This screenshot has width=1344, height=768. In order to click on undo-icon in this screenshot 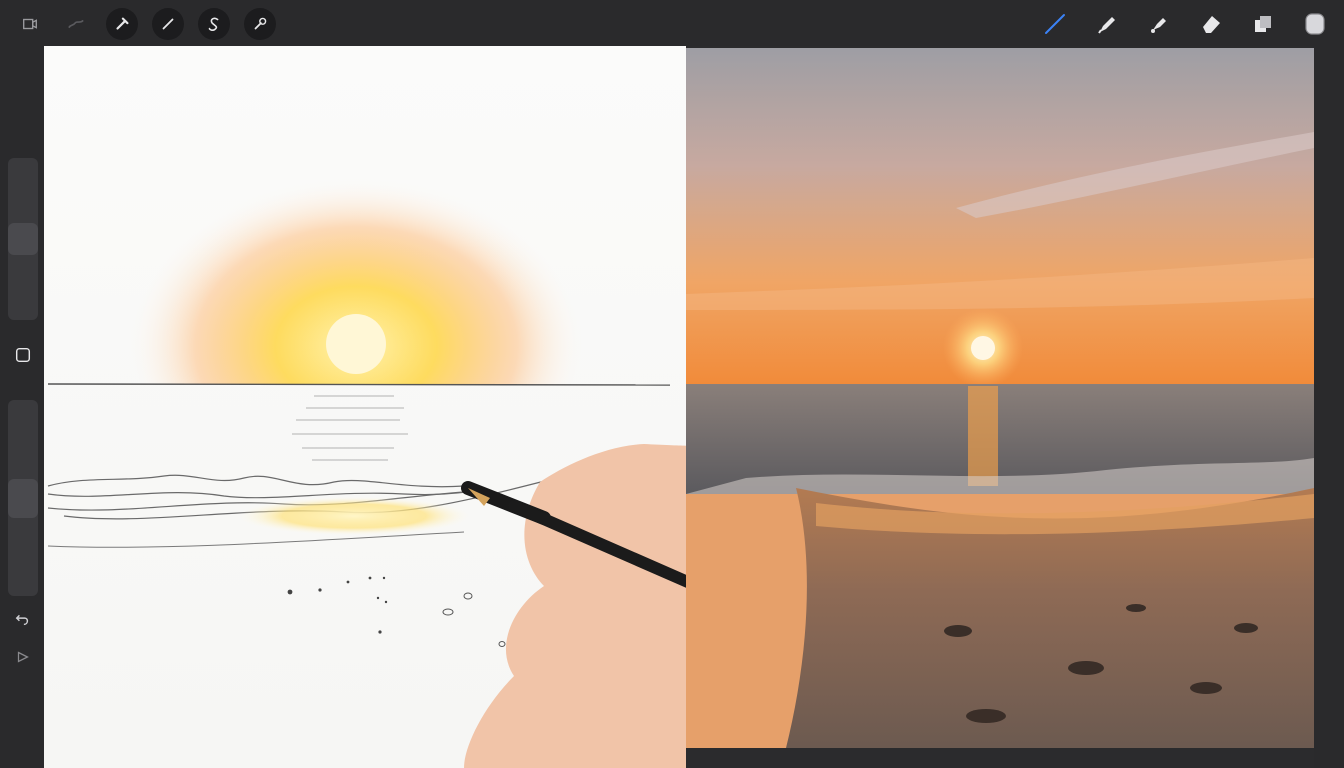, I will do `click(22, 620)`.